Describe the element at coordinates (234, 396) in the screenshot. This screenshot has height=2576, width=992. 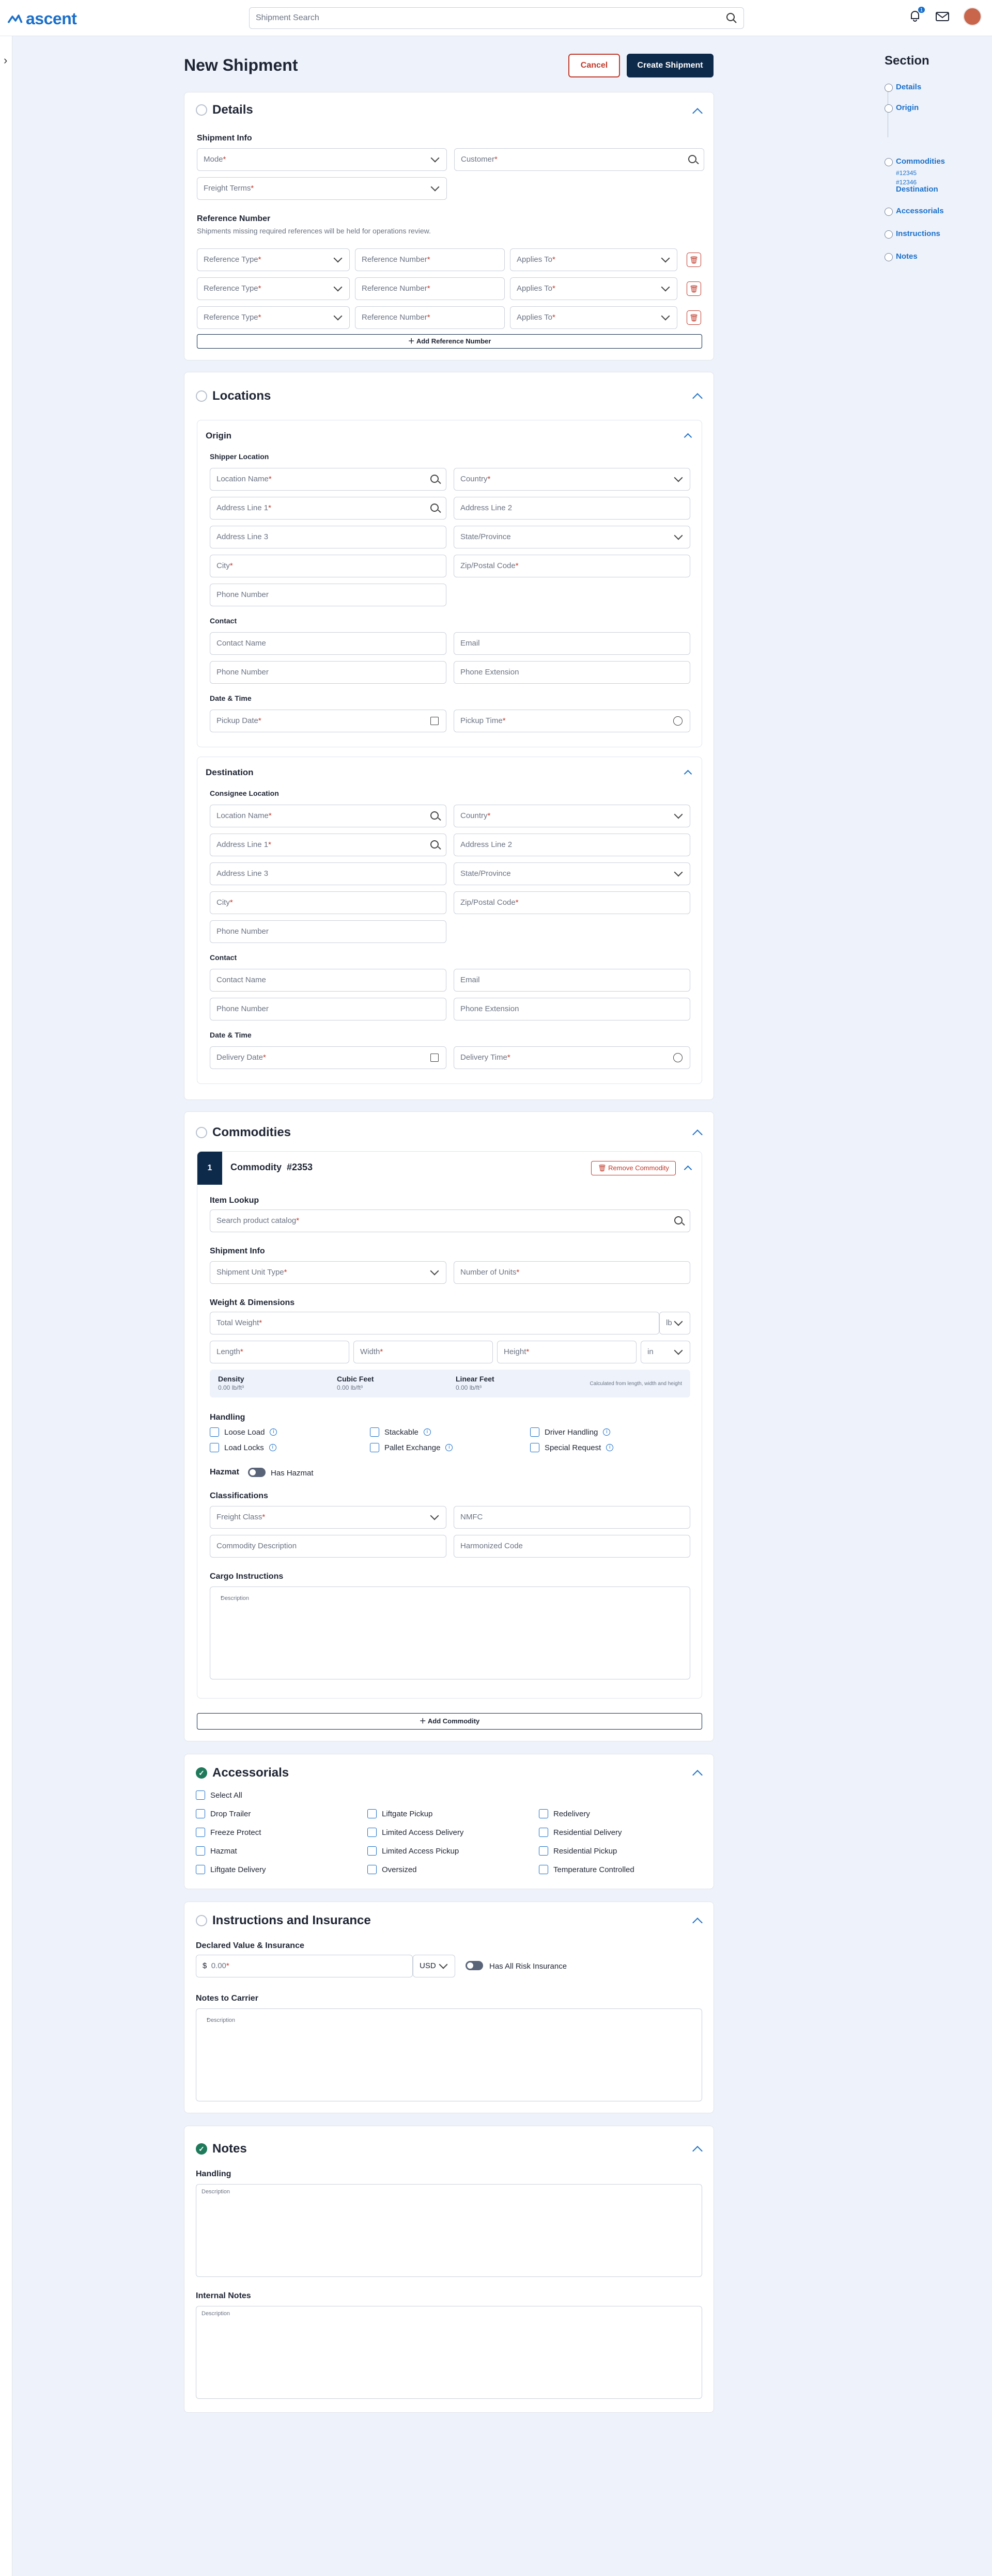
I see `locations-header: Locations` at that location.